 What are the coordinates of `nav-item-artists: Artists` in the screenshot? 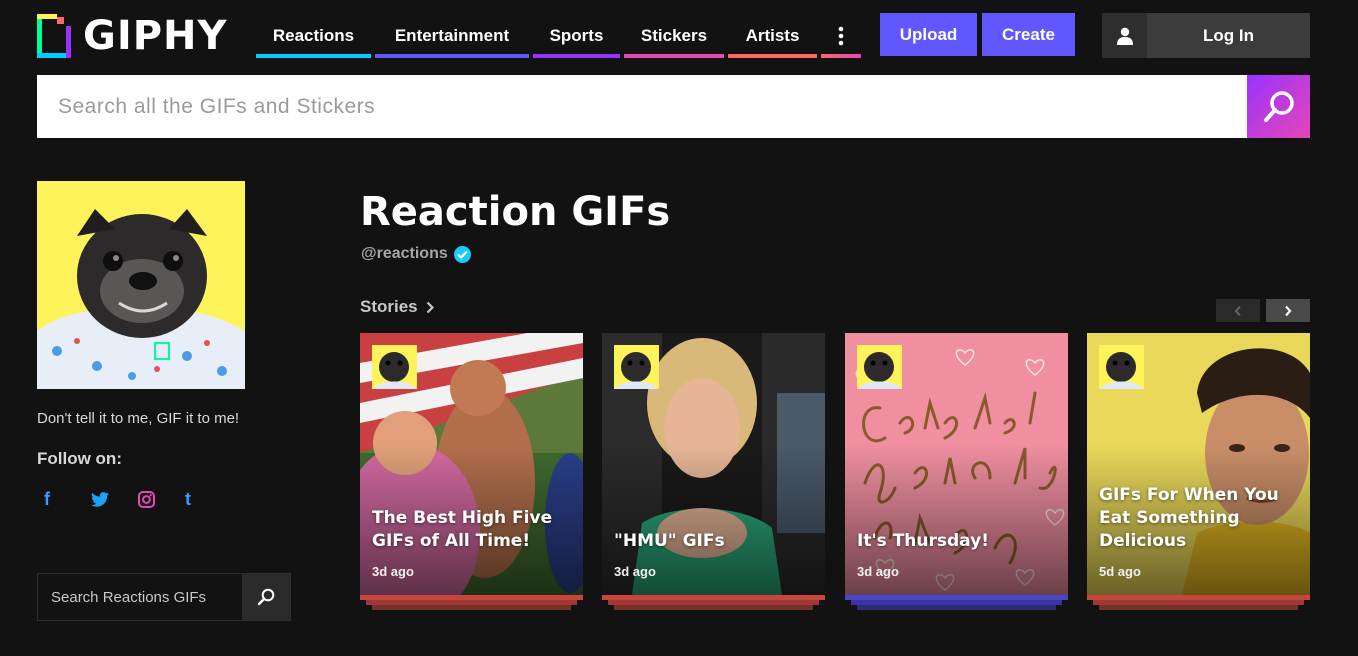 It's located at (772, 36).